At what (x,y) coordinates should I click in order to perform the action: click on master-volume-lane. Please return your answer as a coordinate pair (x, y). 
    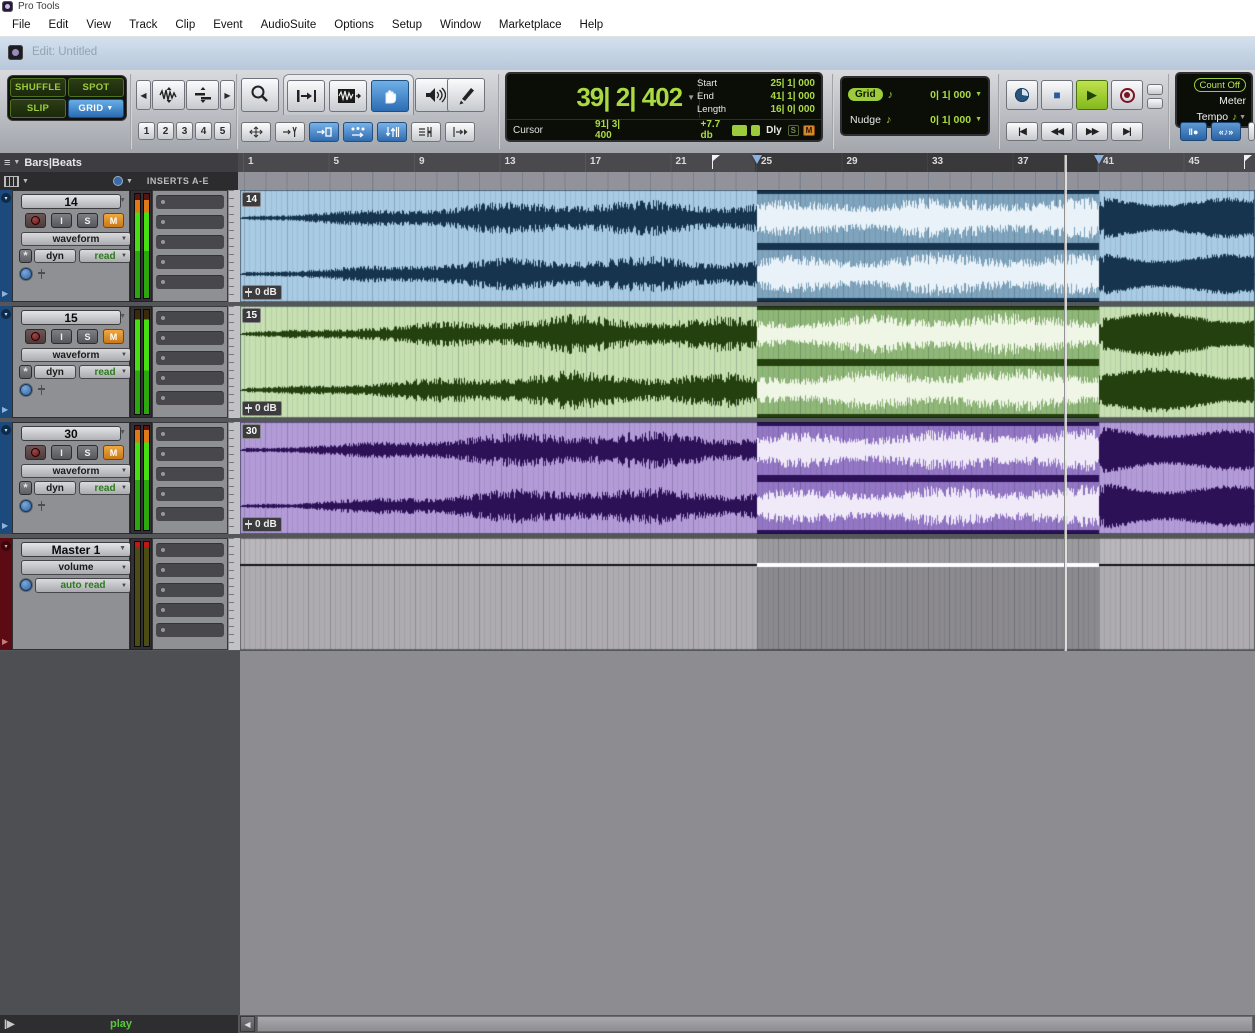
    Looking at the image, I should click on (747, 594).